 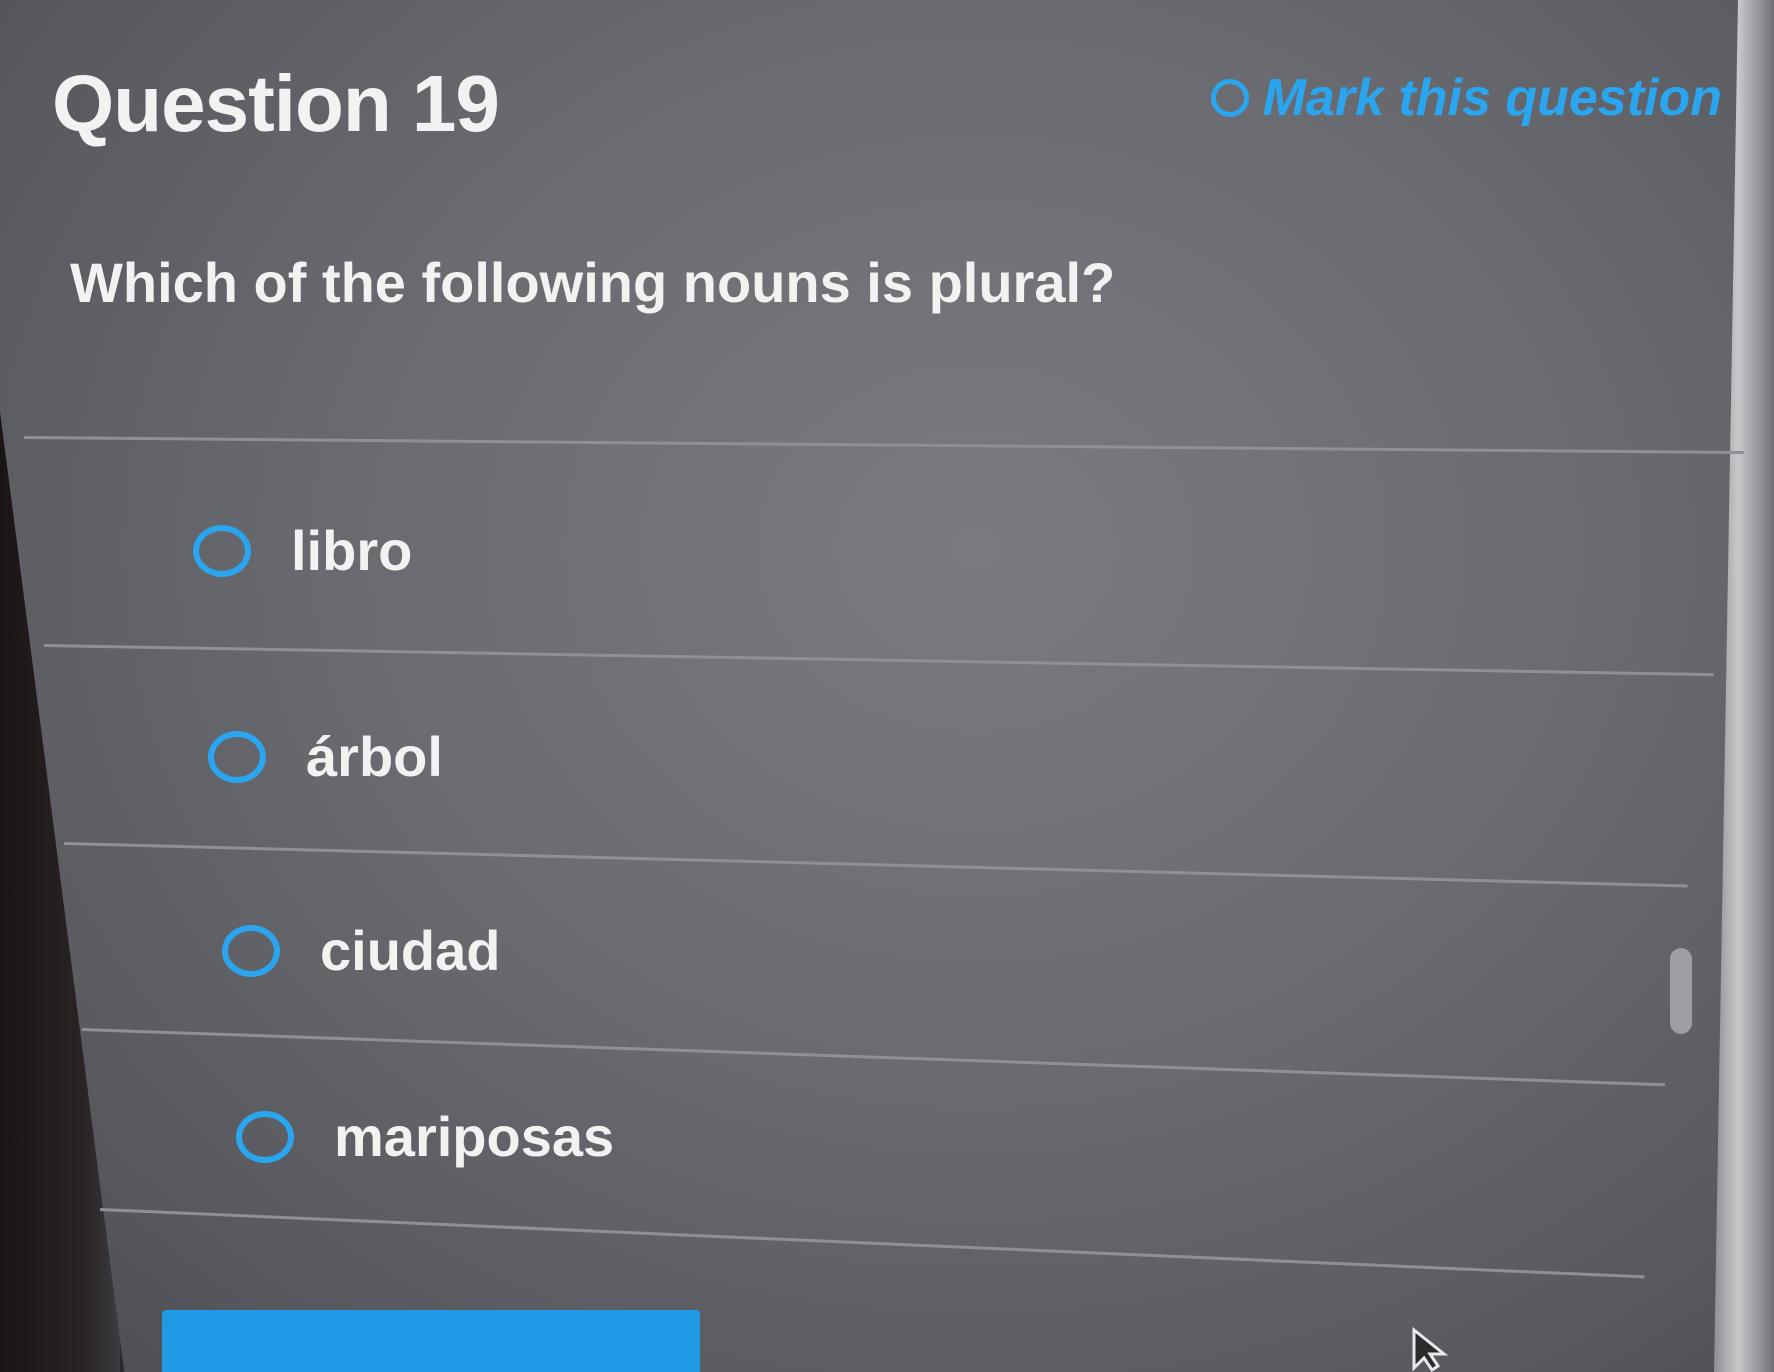 I want to click on scrollbar-thumb, so click(x=1681, y=991).